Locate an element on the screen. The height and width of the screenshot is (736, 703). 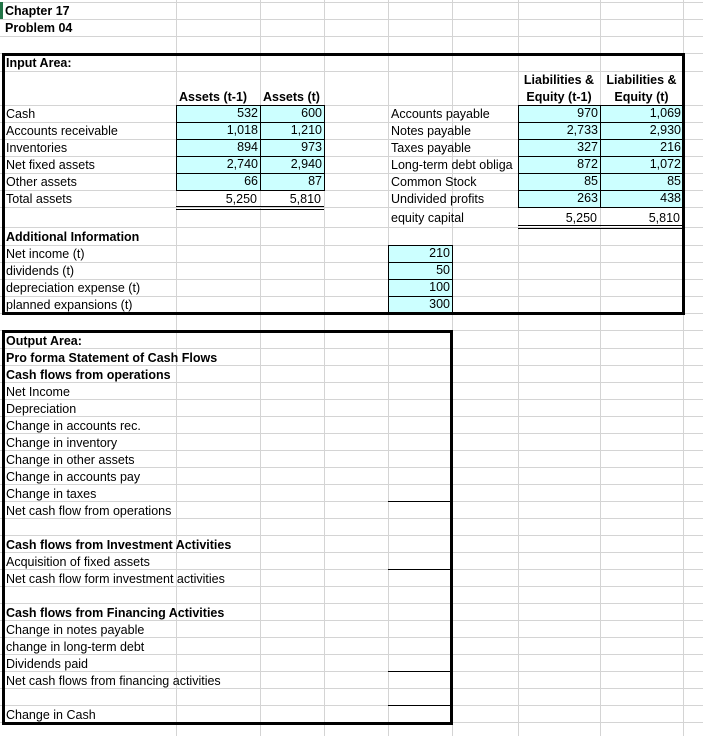
liability-input-t: 85 is located at coordinates (642, 182).